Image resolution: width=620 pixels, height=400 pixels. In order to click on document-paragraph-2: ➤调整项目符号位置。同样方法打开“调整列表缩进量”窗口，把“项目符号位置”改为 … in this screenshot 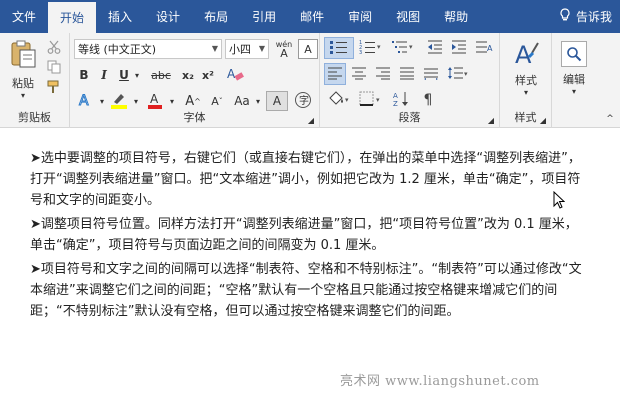, I will do `click(310, 235)`.